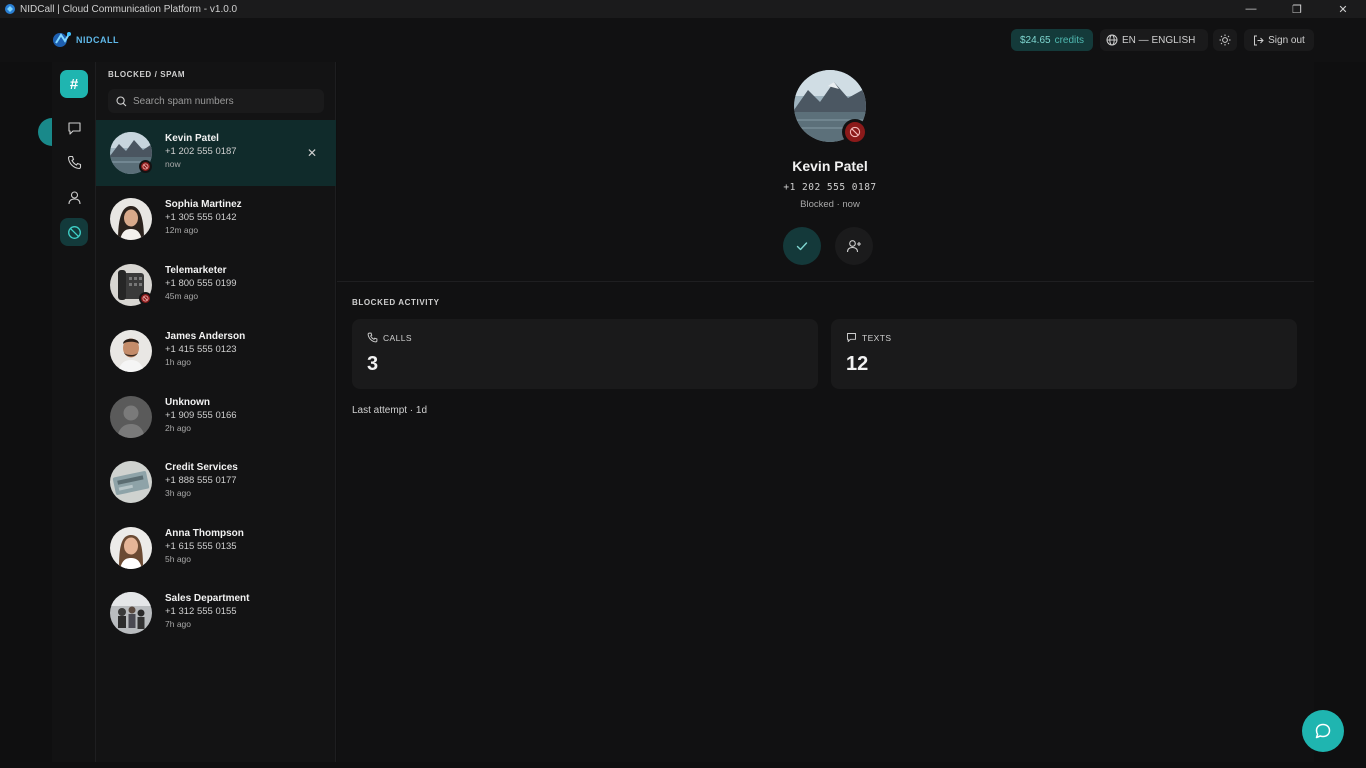 Image resolution: width=1366 pixels, height=768 pixels. I want to click on language-label: EN — ENGLISH, so click(1159, 40).